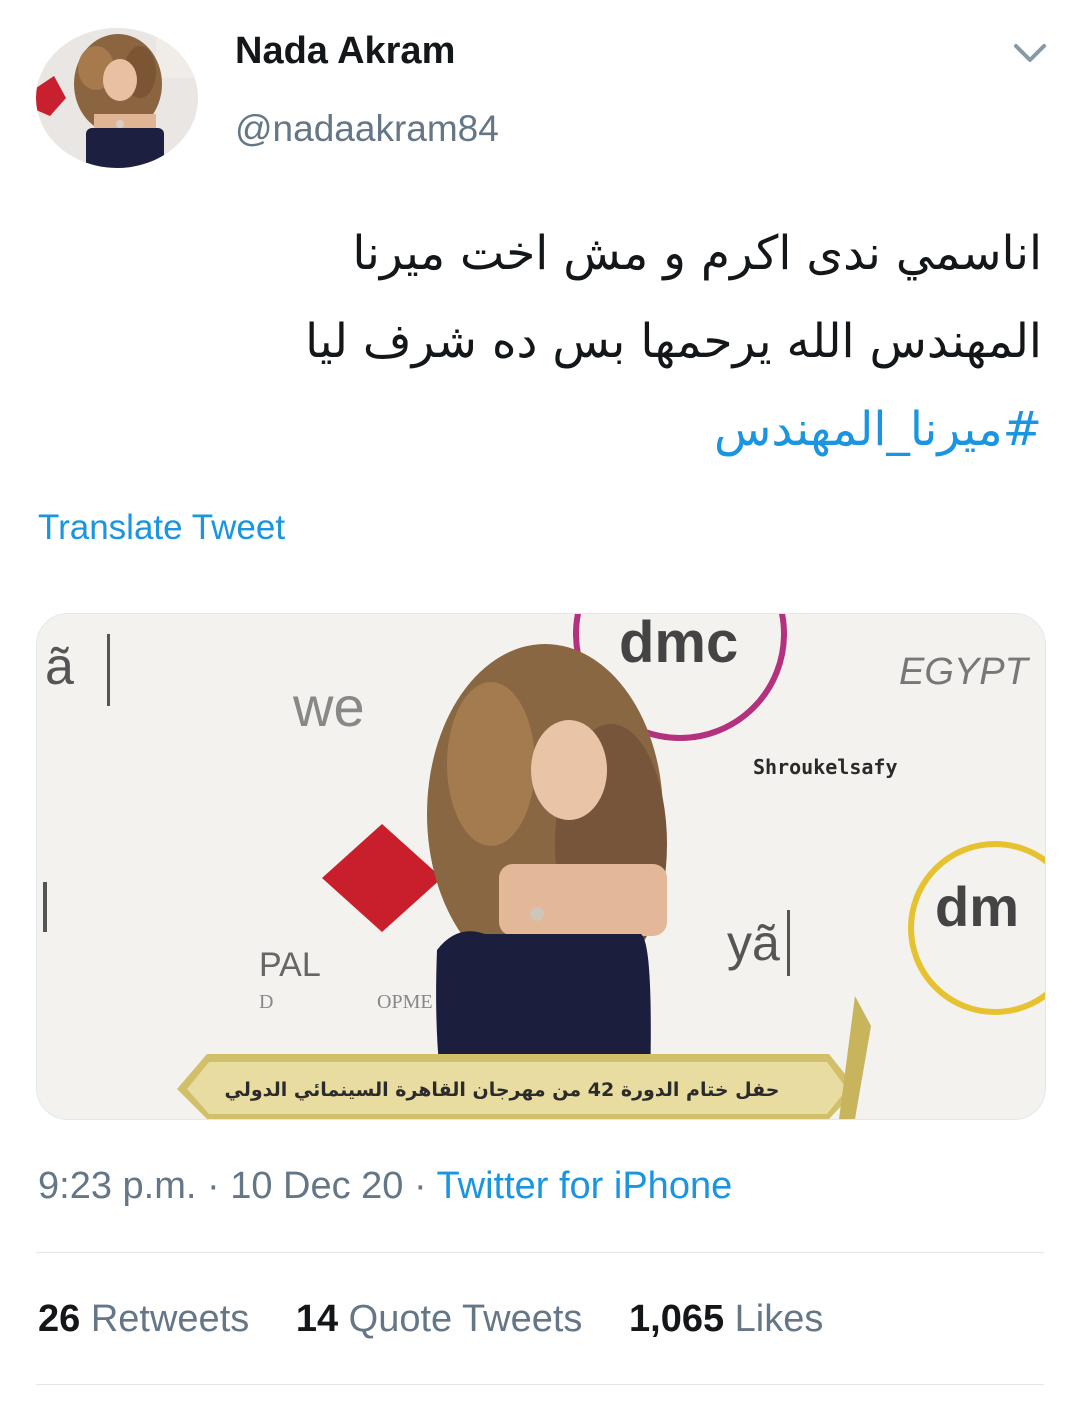  I want to click on translate-tweet-link: Translate Tweet, so click(161, 528).